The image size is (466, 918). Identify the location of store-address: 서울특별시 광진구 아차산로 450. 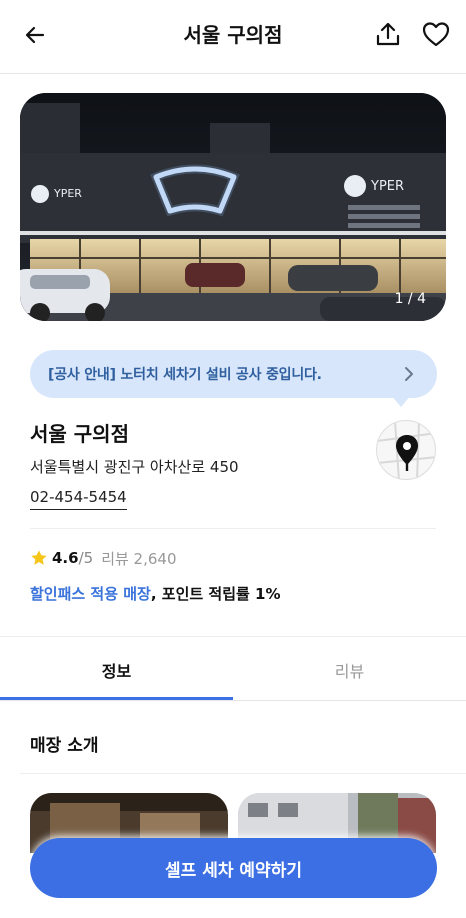
(134, 467).